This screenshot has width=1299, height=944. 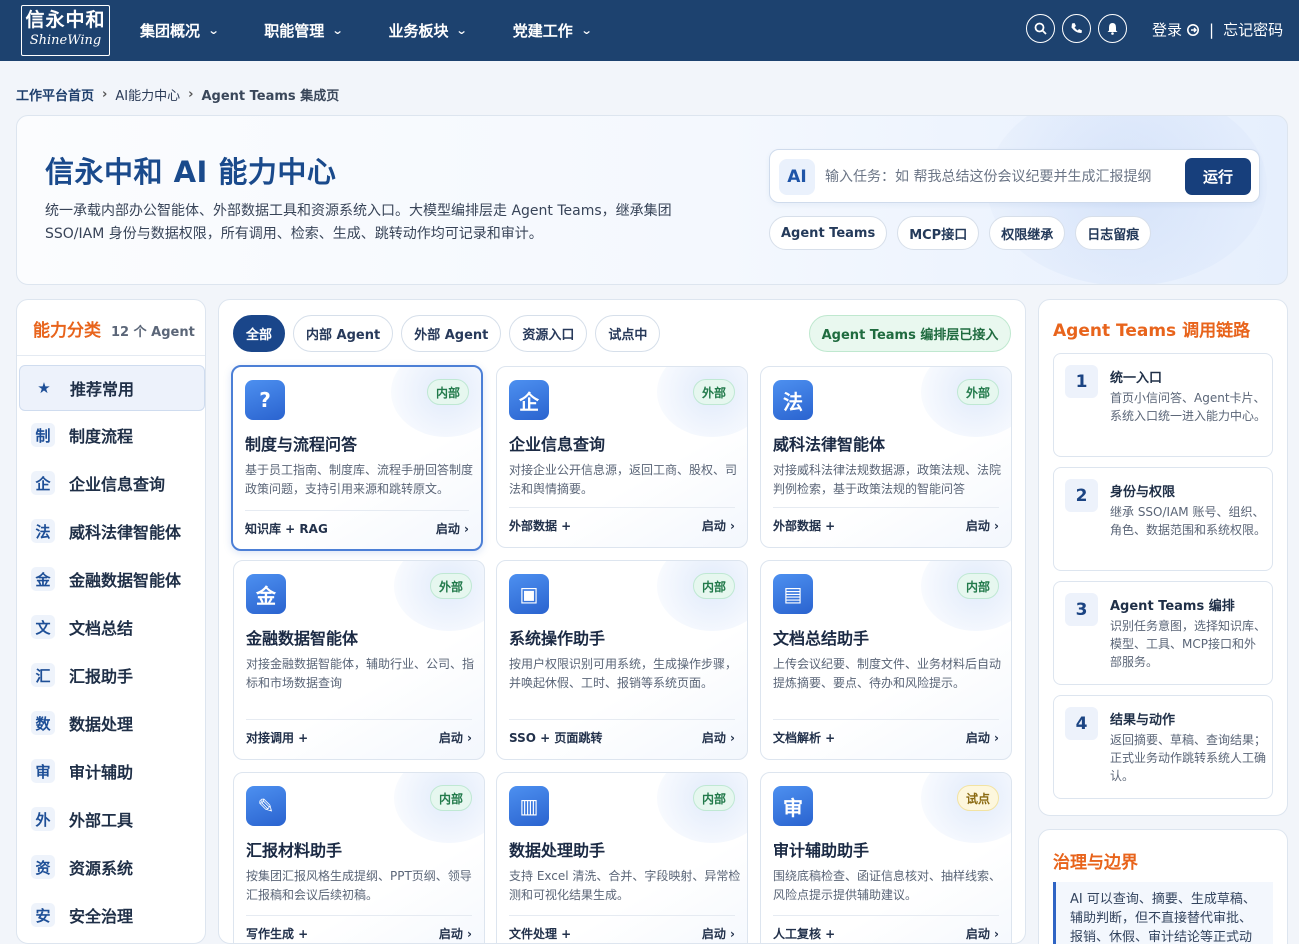 What do you see at coordinates (821, 638) in the screenshot?
I see `card-title: 文档总结助手` at bounding box center [821, 638].